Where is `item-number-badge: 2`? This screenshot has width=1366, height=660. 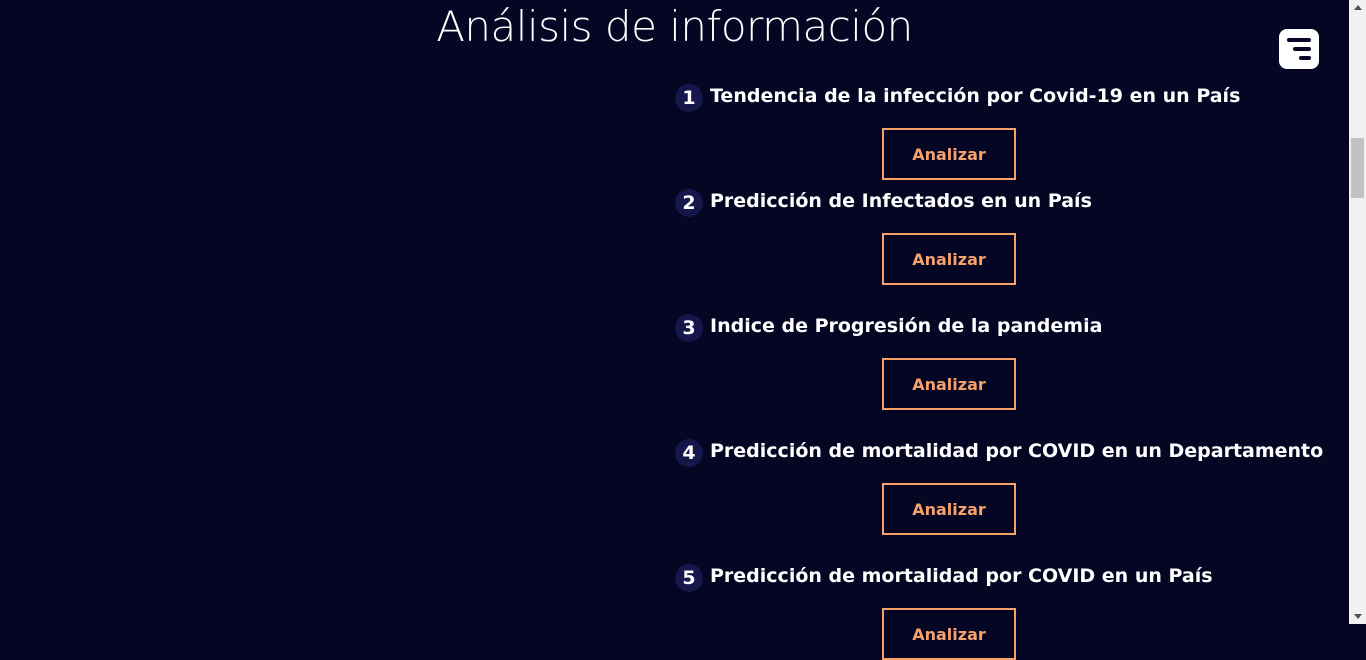 item-number-badge: 2 is located at coordinates (689, 203).